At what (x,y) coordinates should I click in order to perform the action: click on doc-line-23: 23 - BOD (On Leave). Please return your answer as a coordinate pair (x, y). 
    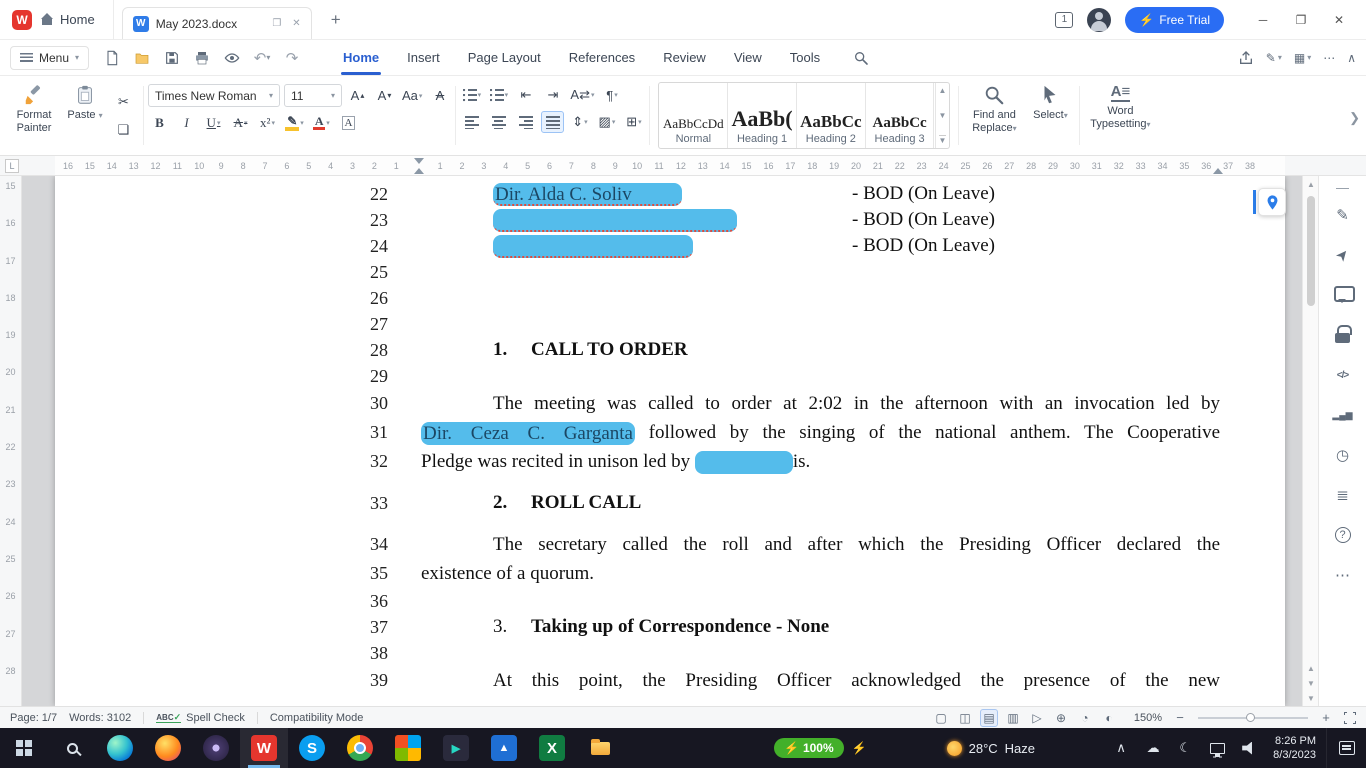
    Looking at the image, I should click on (670, 220).